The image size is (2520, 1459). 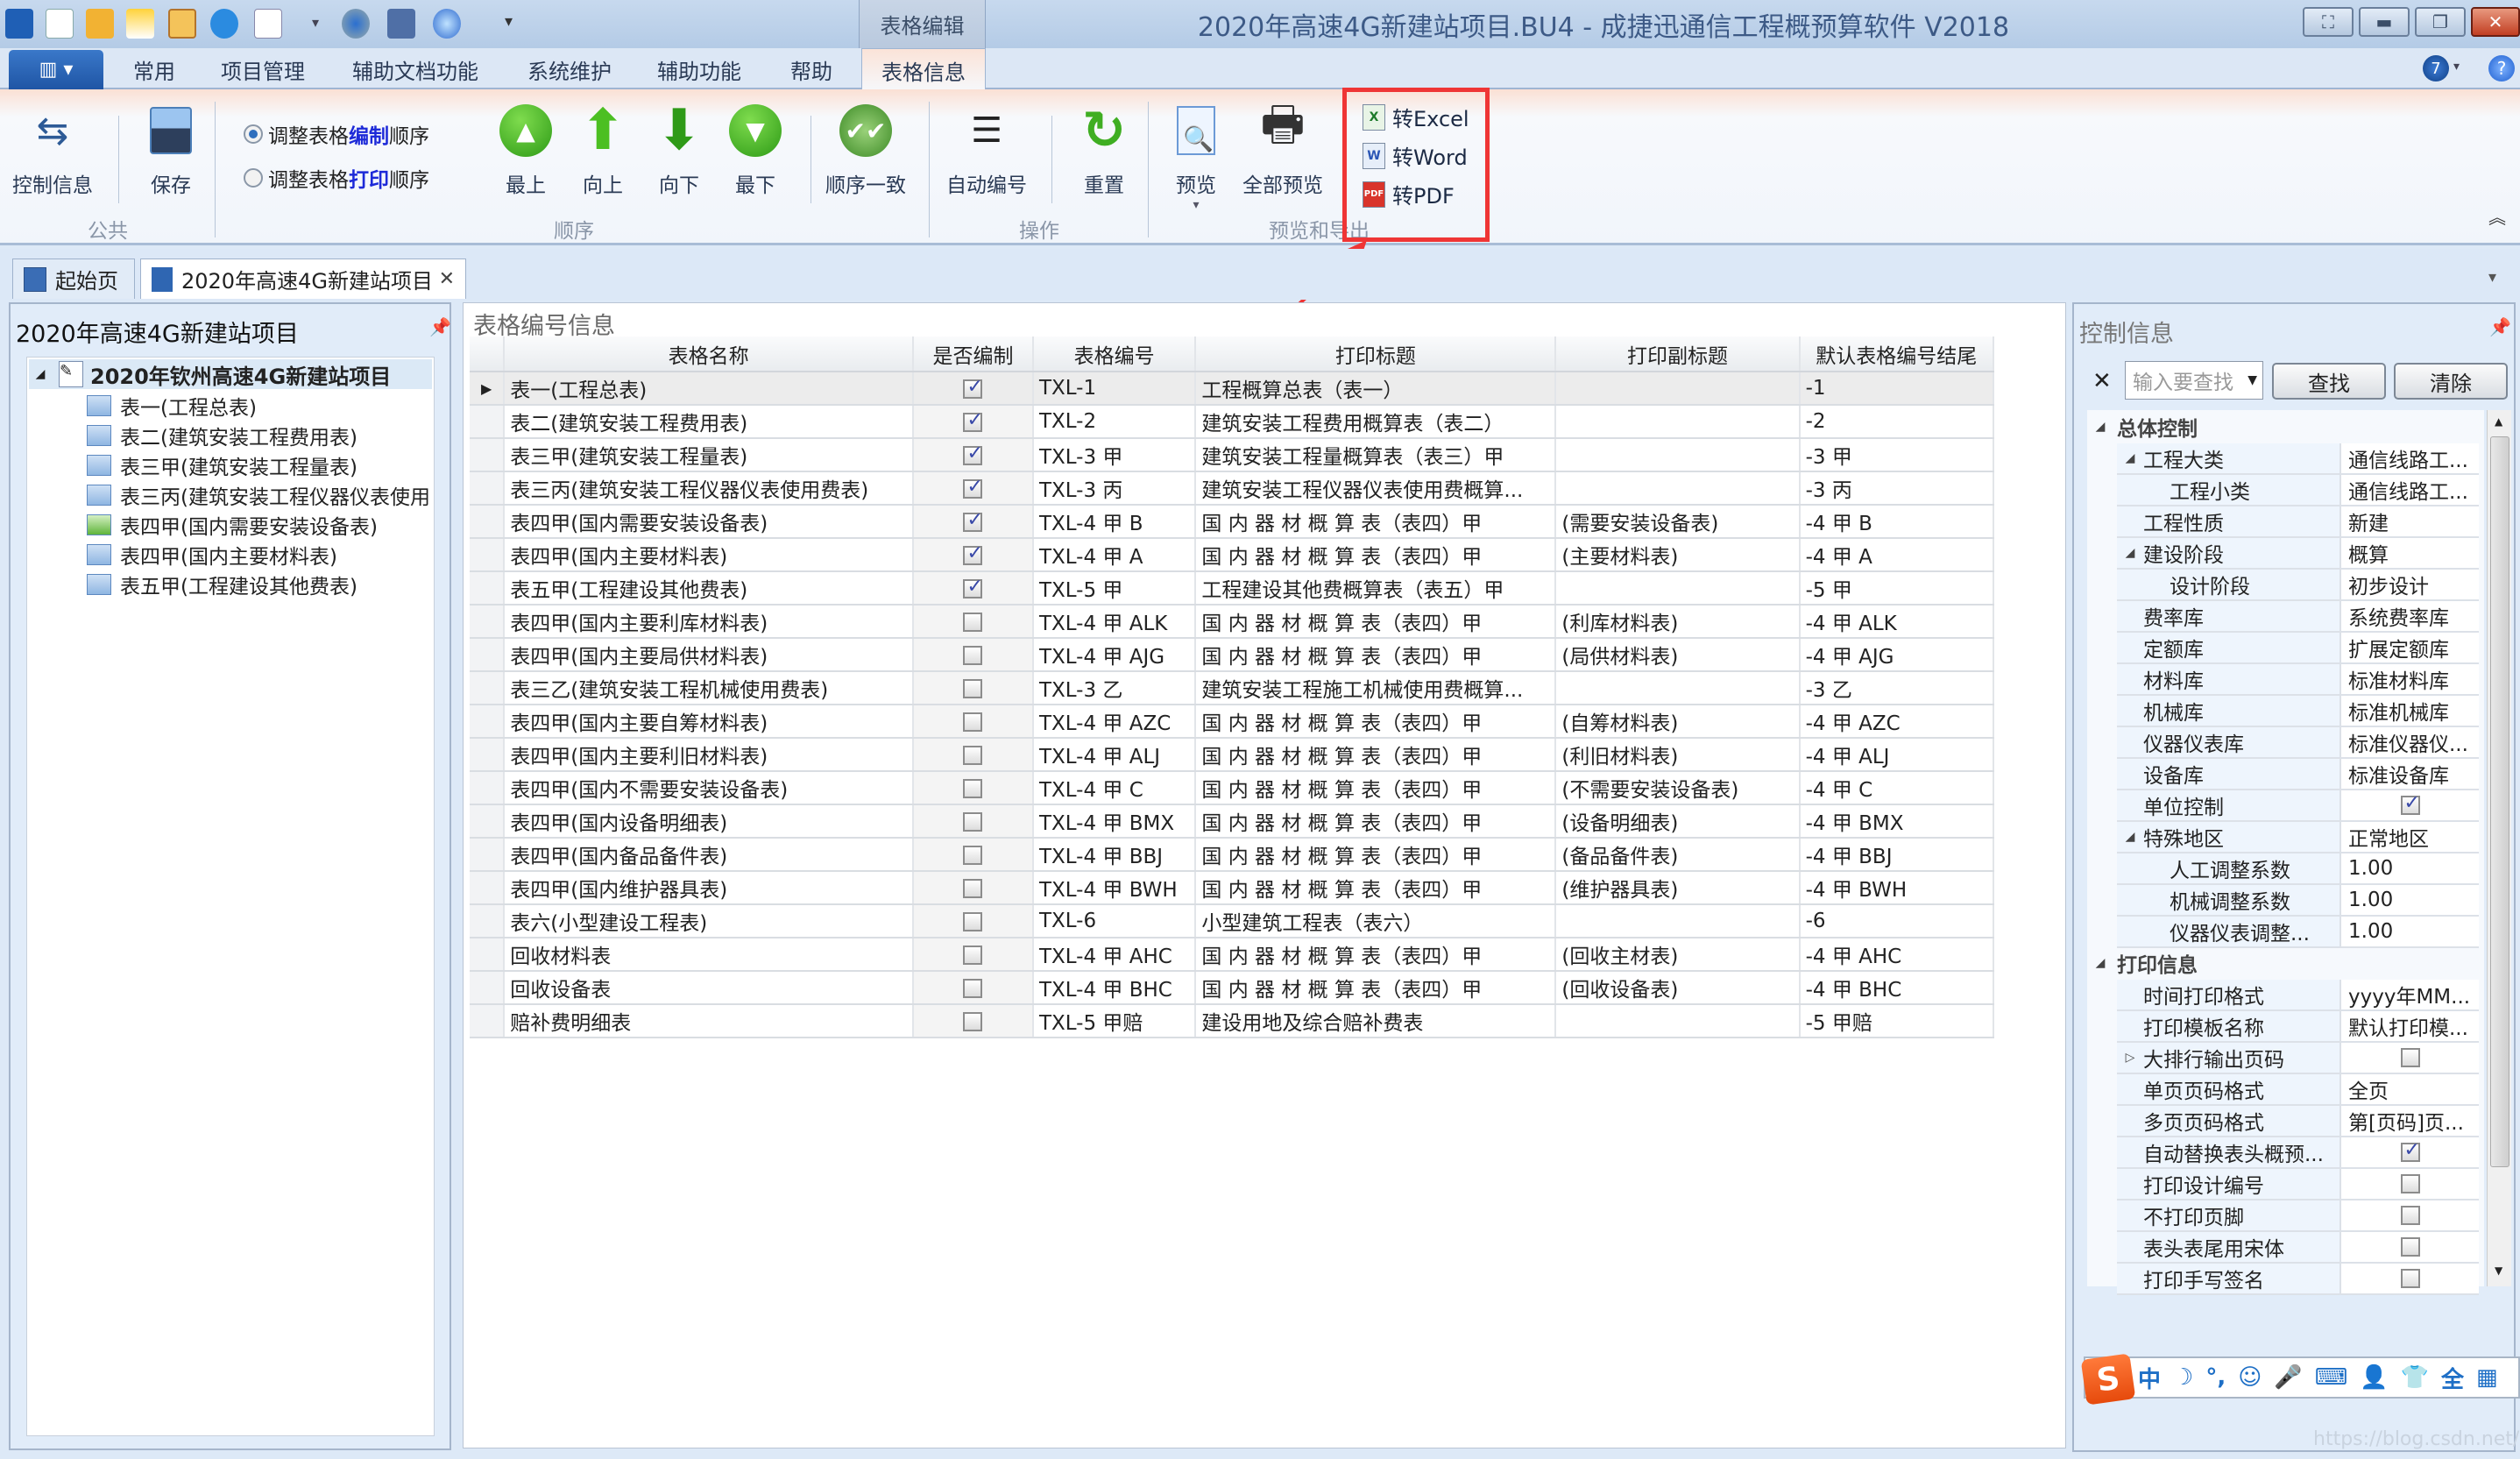 I want to click on cell-code: TXL-4 甲 AZC, so click(x=1114, y=722).